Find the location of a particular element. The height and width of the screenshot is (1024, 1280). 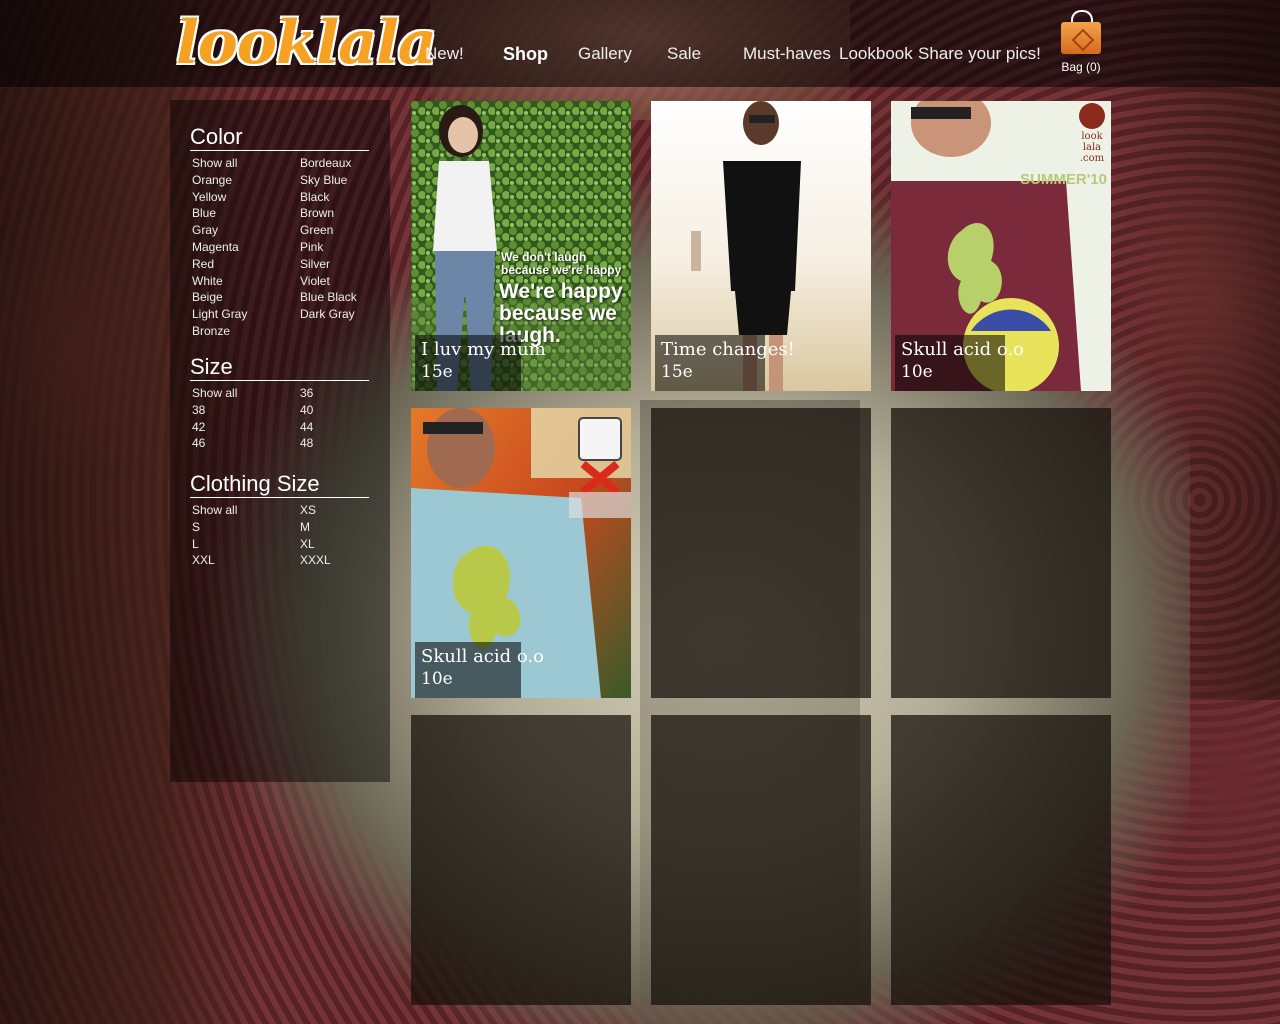

nav-lookbook: Lookbook is located at coordinates (876, 54).